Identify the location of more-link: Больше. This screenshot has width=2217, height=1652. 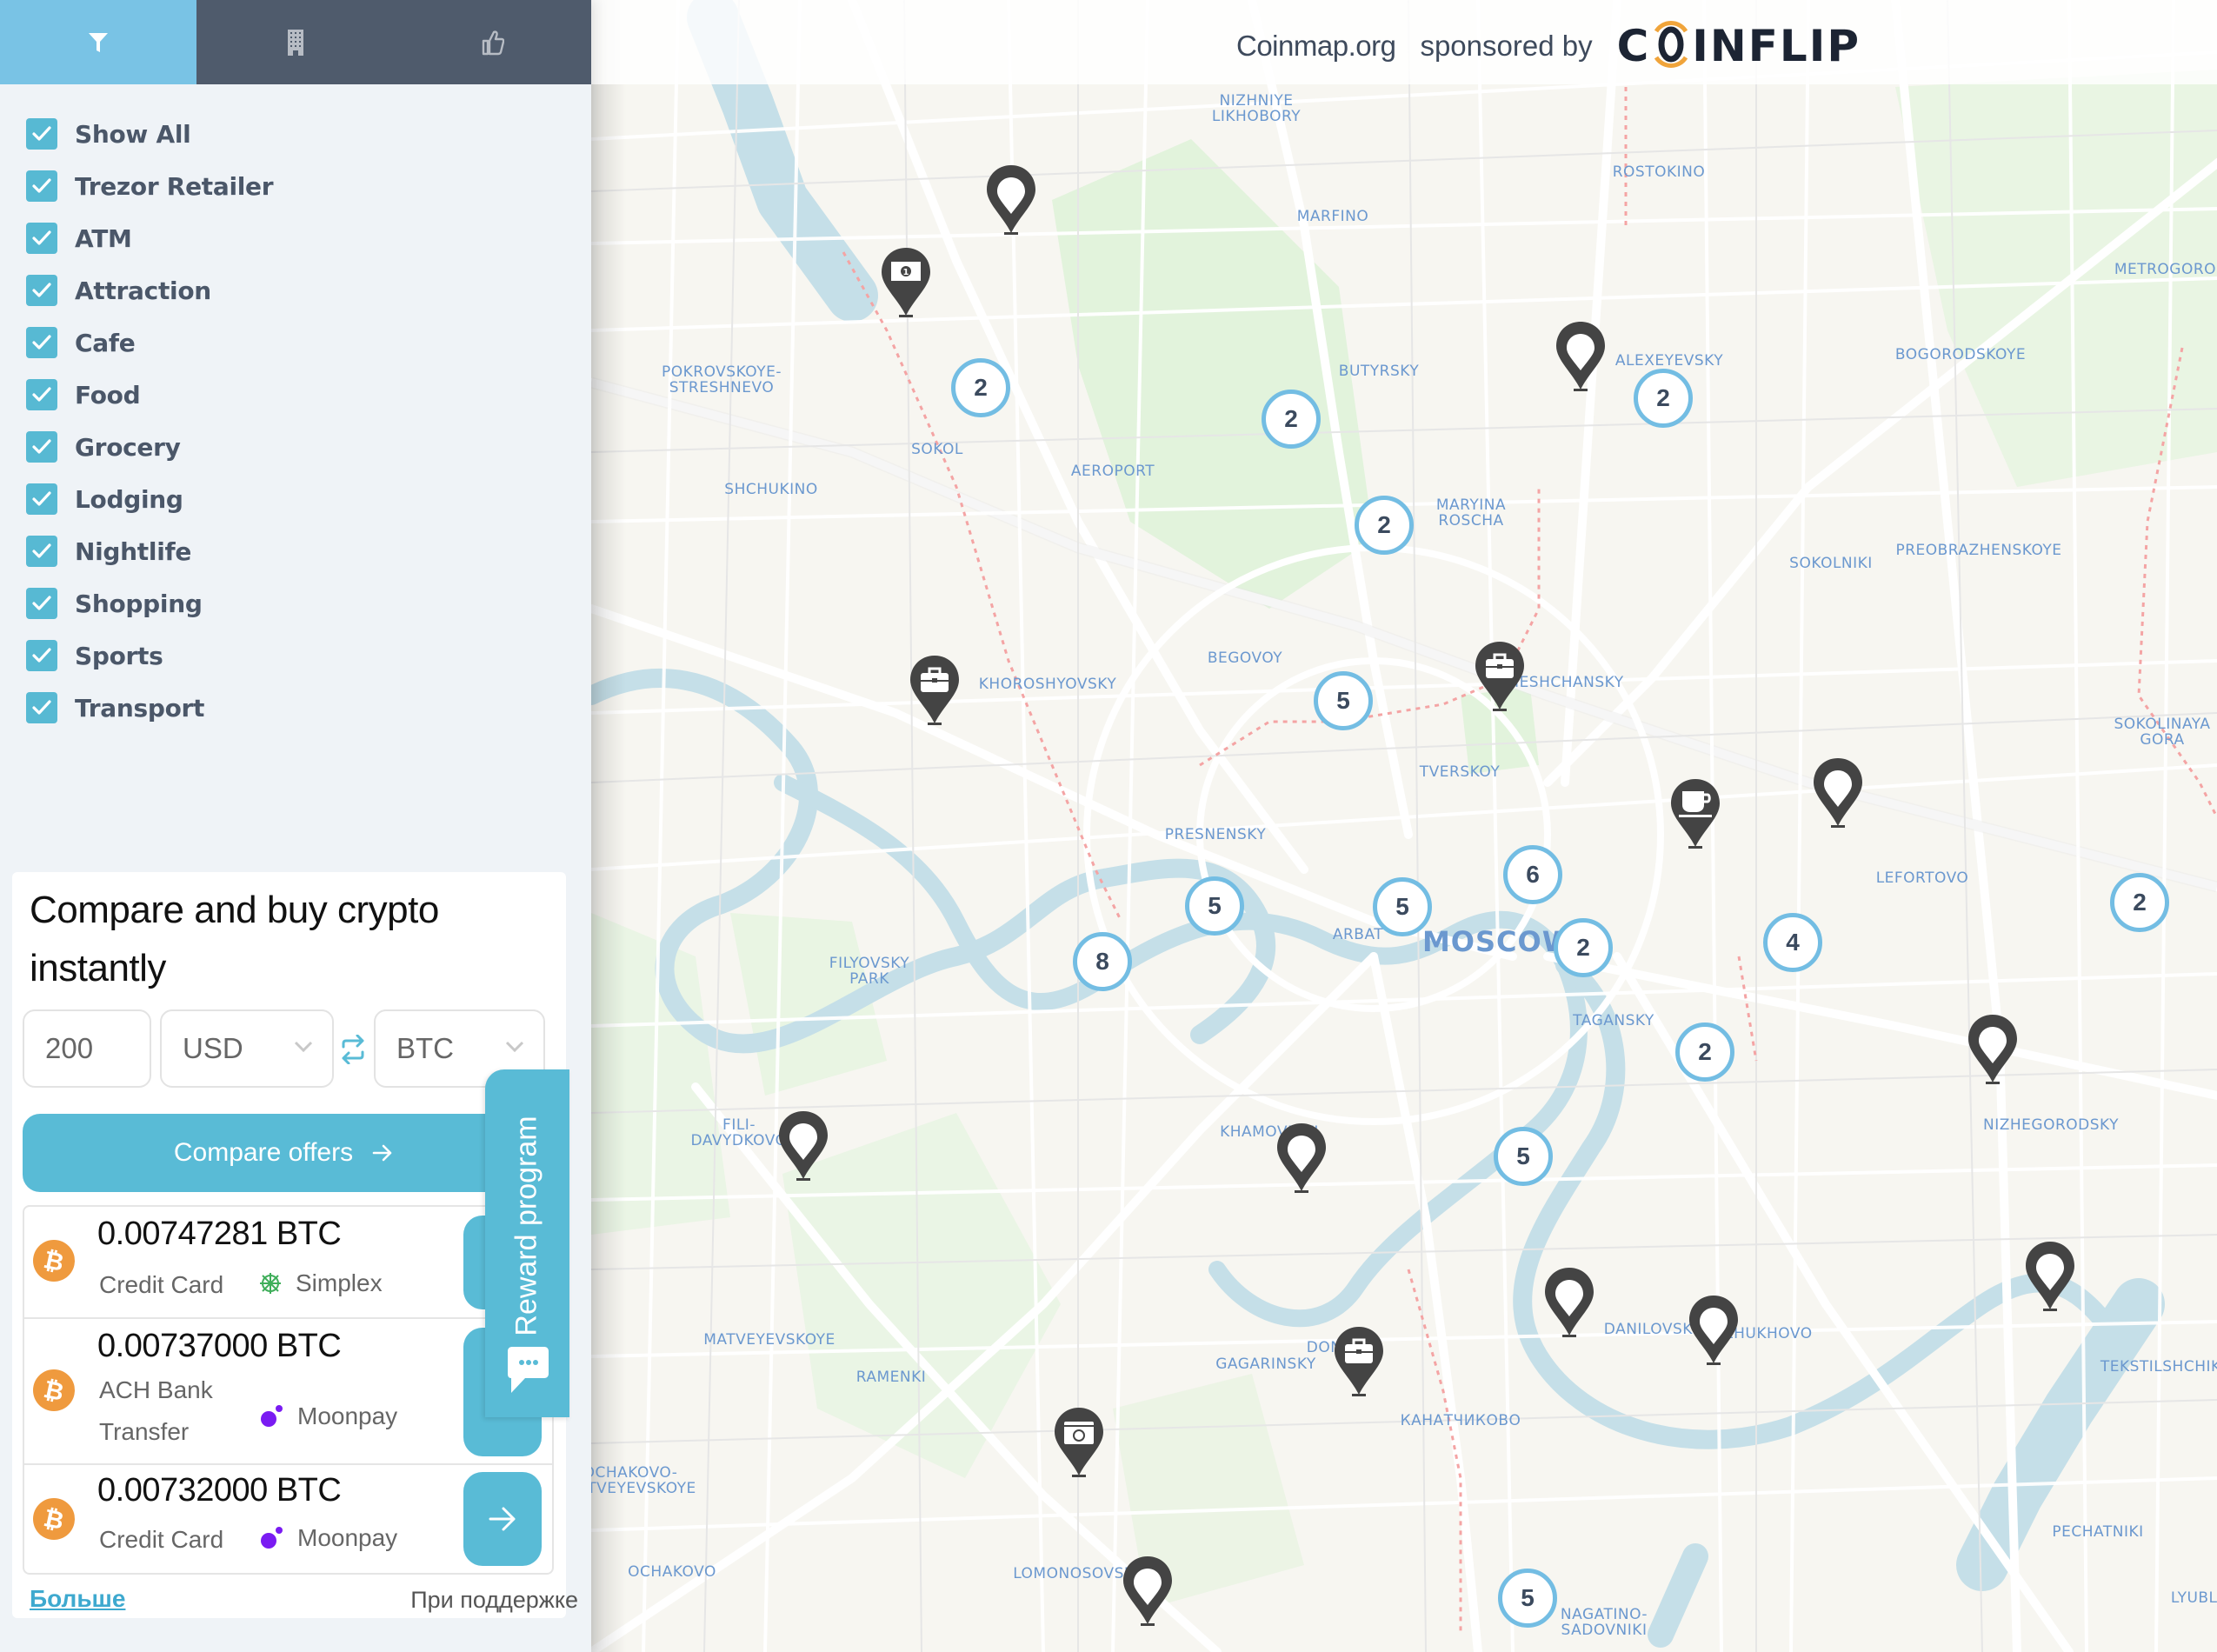
(77, 1599).